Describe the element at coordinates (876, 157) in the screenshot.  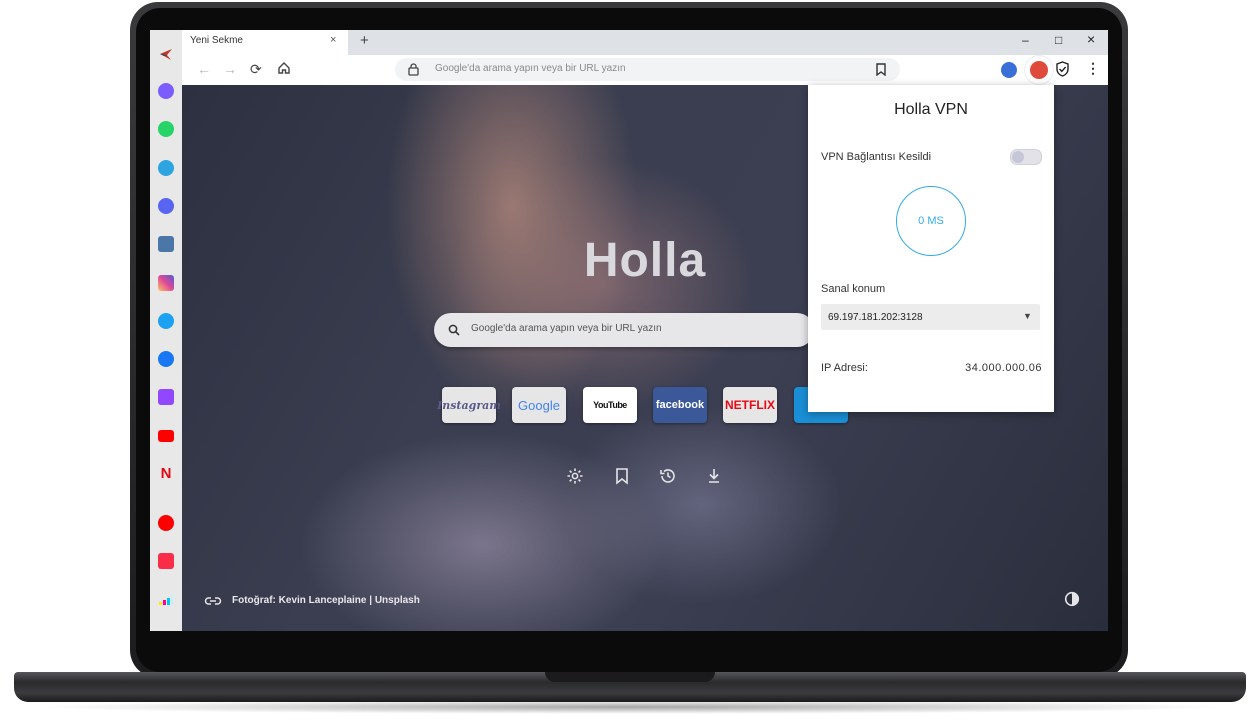
I see `vpn-connection-status: VPN Bağlantısı Kesildi` at that location.